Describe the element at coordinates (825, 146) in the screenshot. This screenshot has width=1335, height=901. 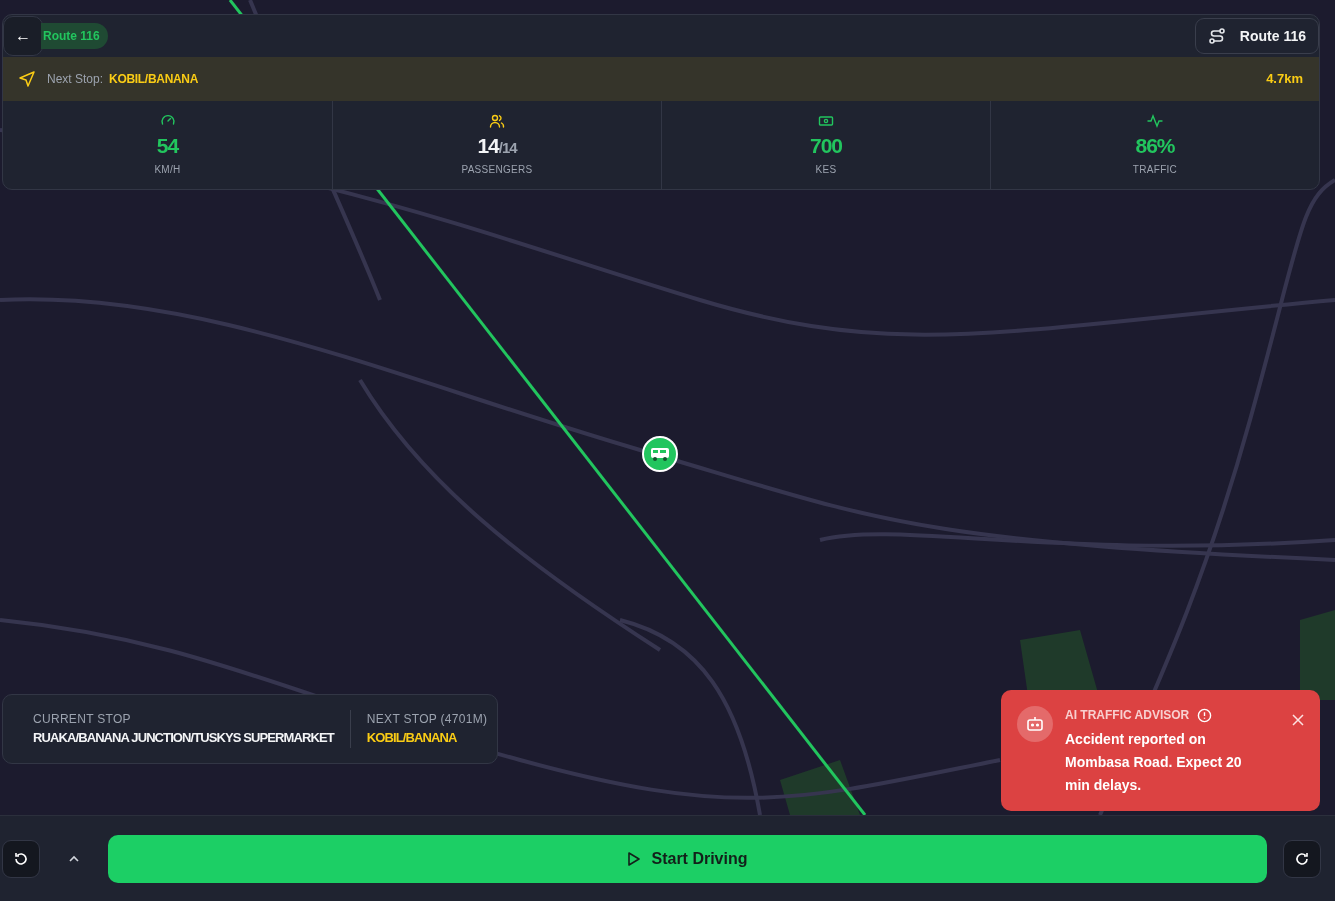
I see `stat-value: 700` at that location.